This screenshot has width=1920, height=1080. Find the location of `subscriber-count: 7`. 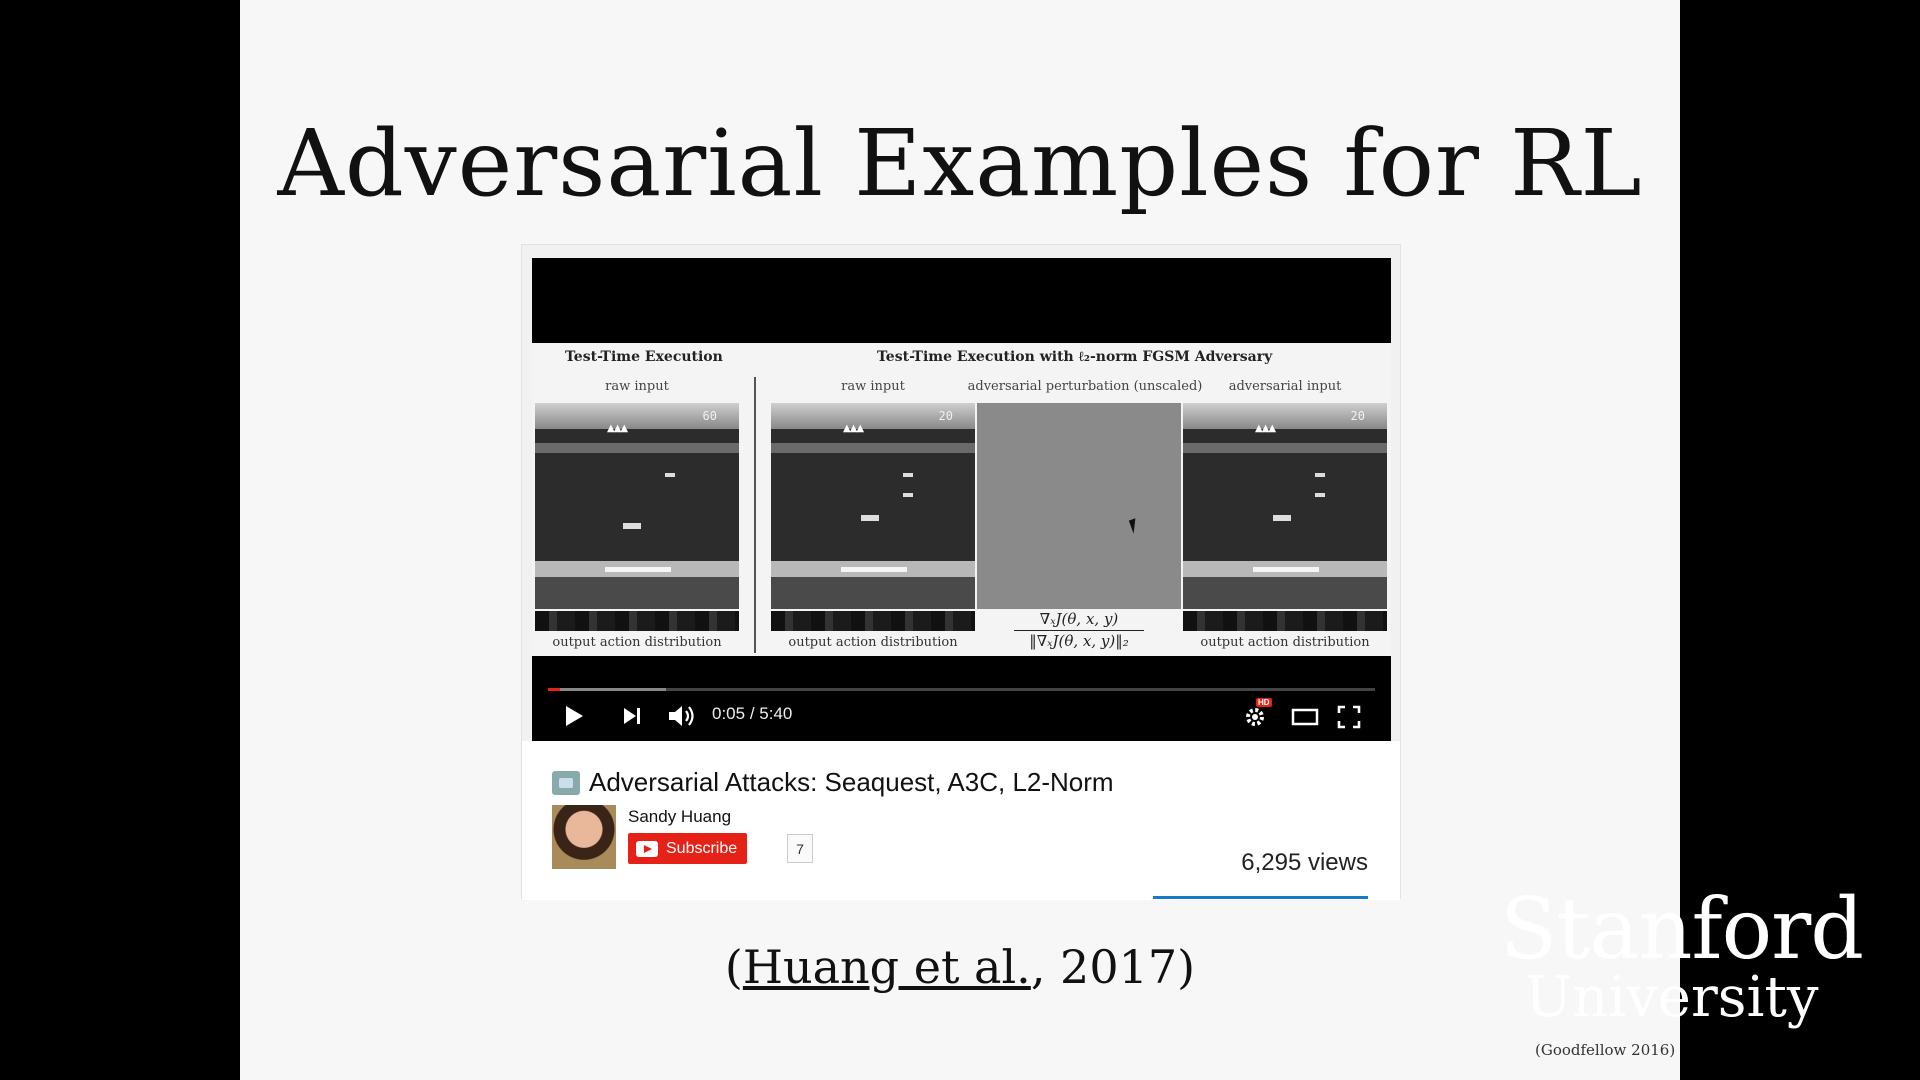

subscriber-count: 7 is located at coordinates (800, 848).